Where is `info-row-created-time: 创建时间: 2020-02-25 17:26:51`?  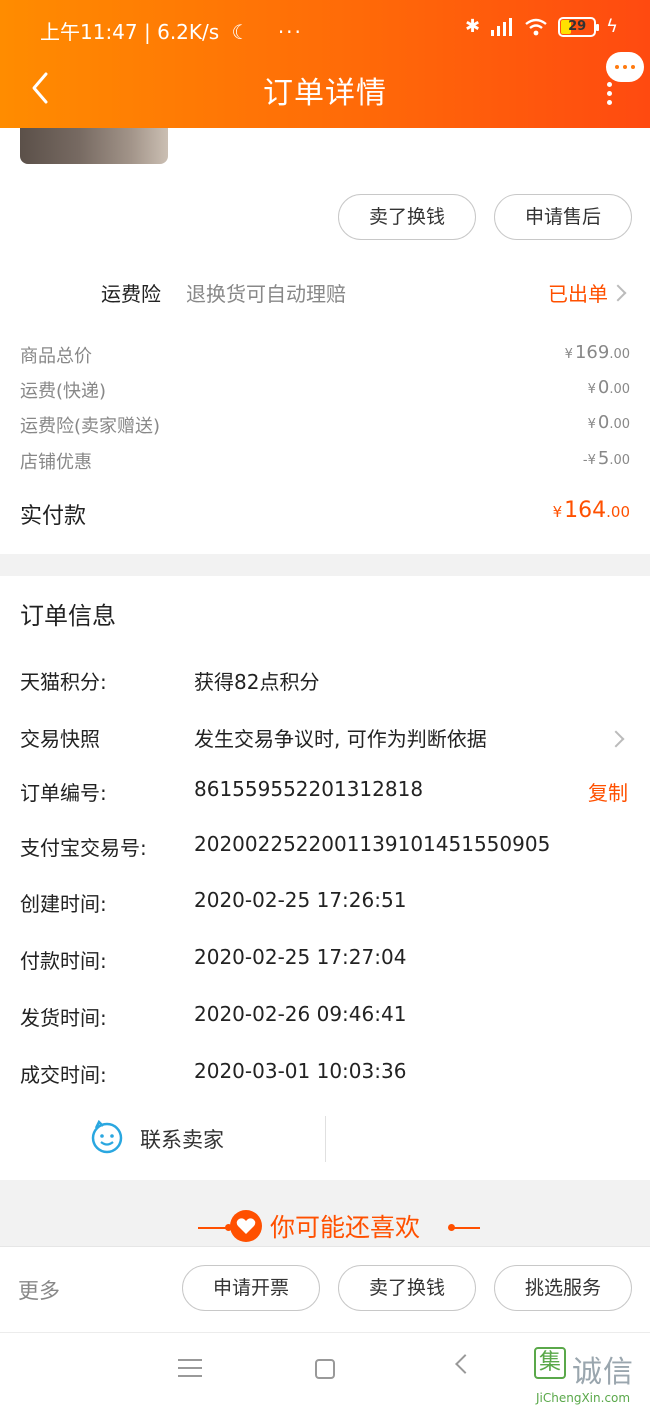
info-row-created-time: 创建时间: 2020-02-25 17:26:51 is located at coordinates (213, 902).